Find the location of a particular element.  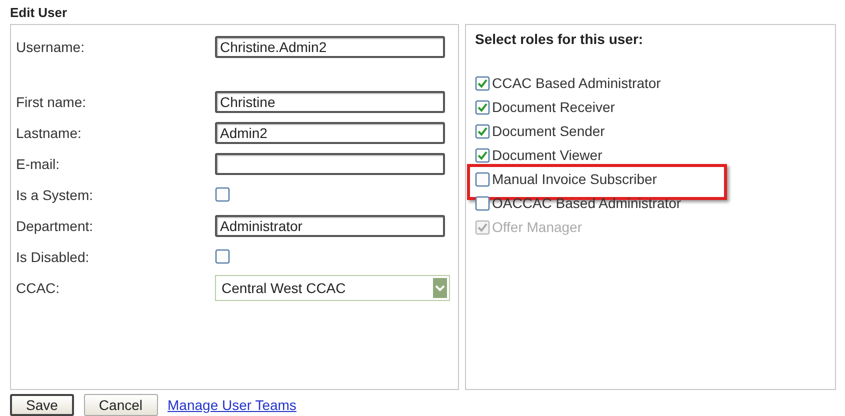

role-label: Manual Invoice Subscriber is located at coordinates (574, 179).